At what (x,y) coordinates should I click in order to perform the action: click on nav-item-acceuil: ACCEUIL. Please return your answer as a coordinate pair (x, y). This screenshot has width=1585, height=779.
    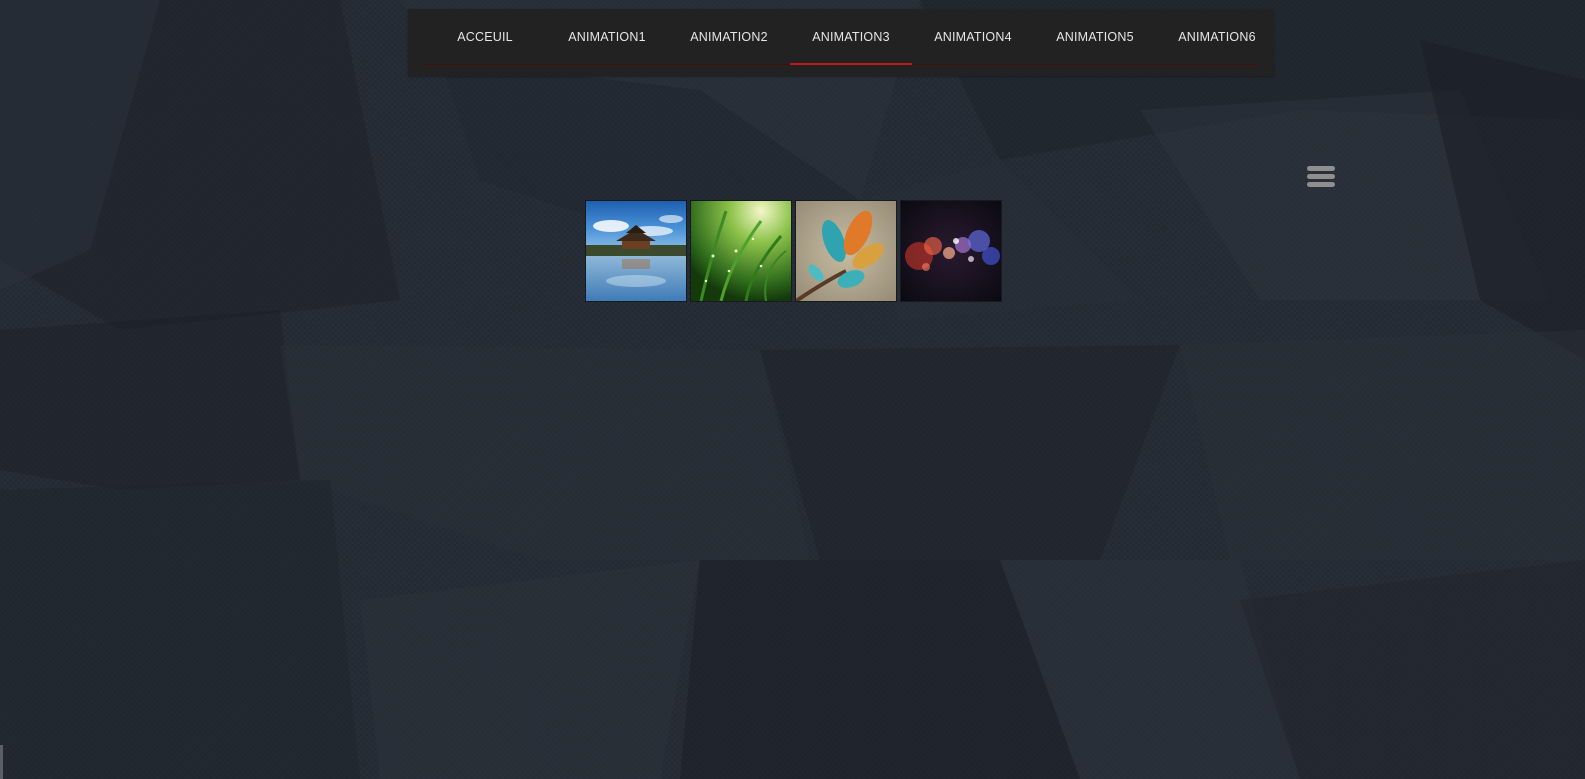
    Looking at the image, I should click on (485, 37).